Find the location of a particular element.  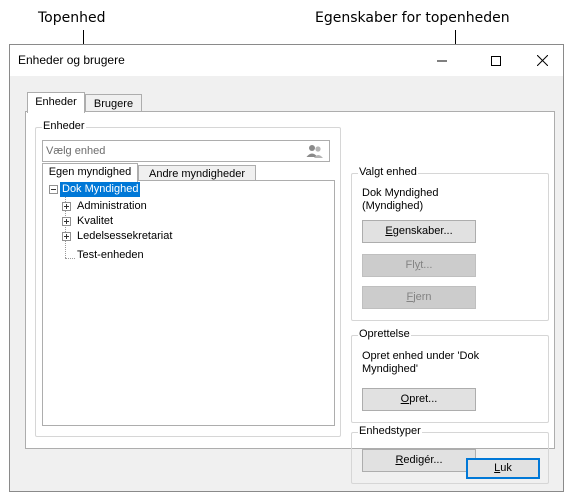

remove-button: Fjern is located at coordinates (419, 297).